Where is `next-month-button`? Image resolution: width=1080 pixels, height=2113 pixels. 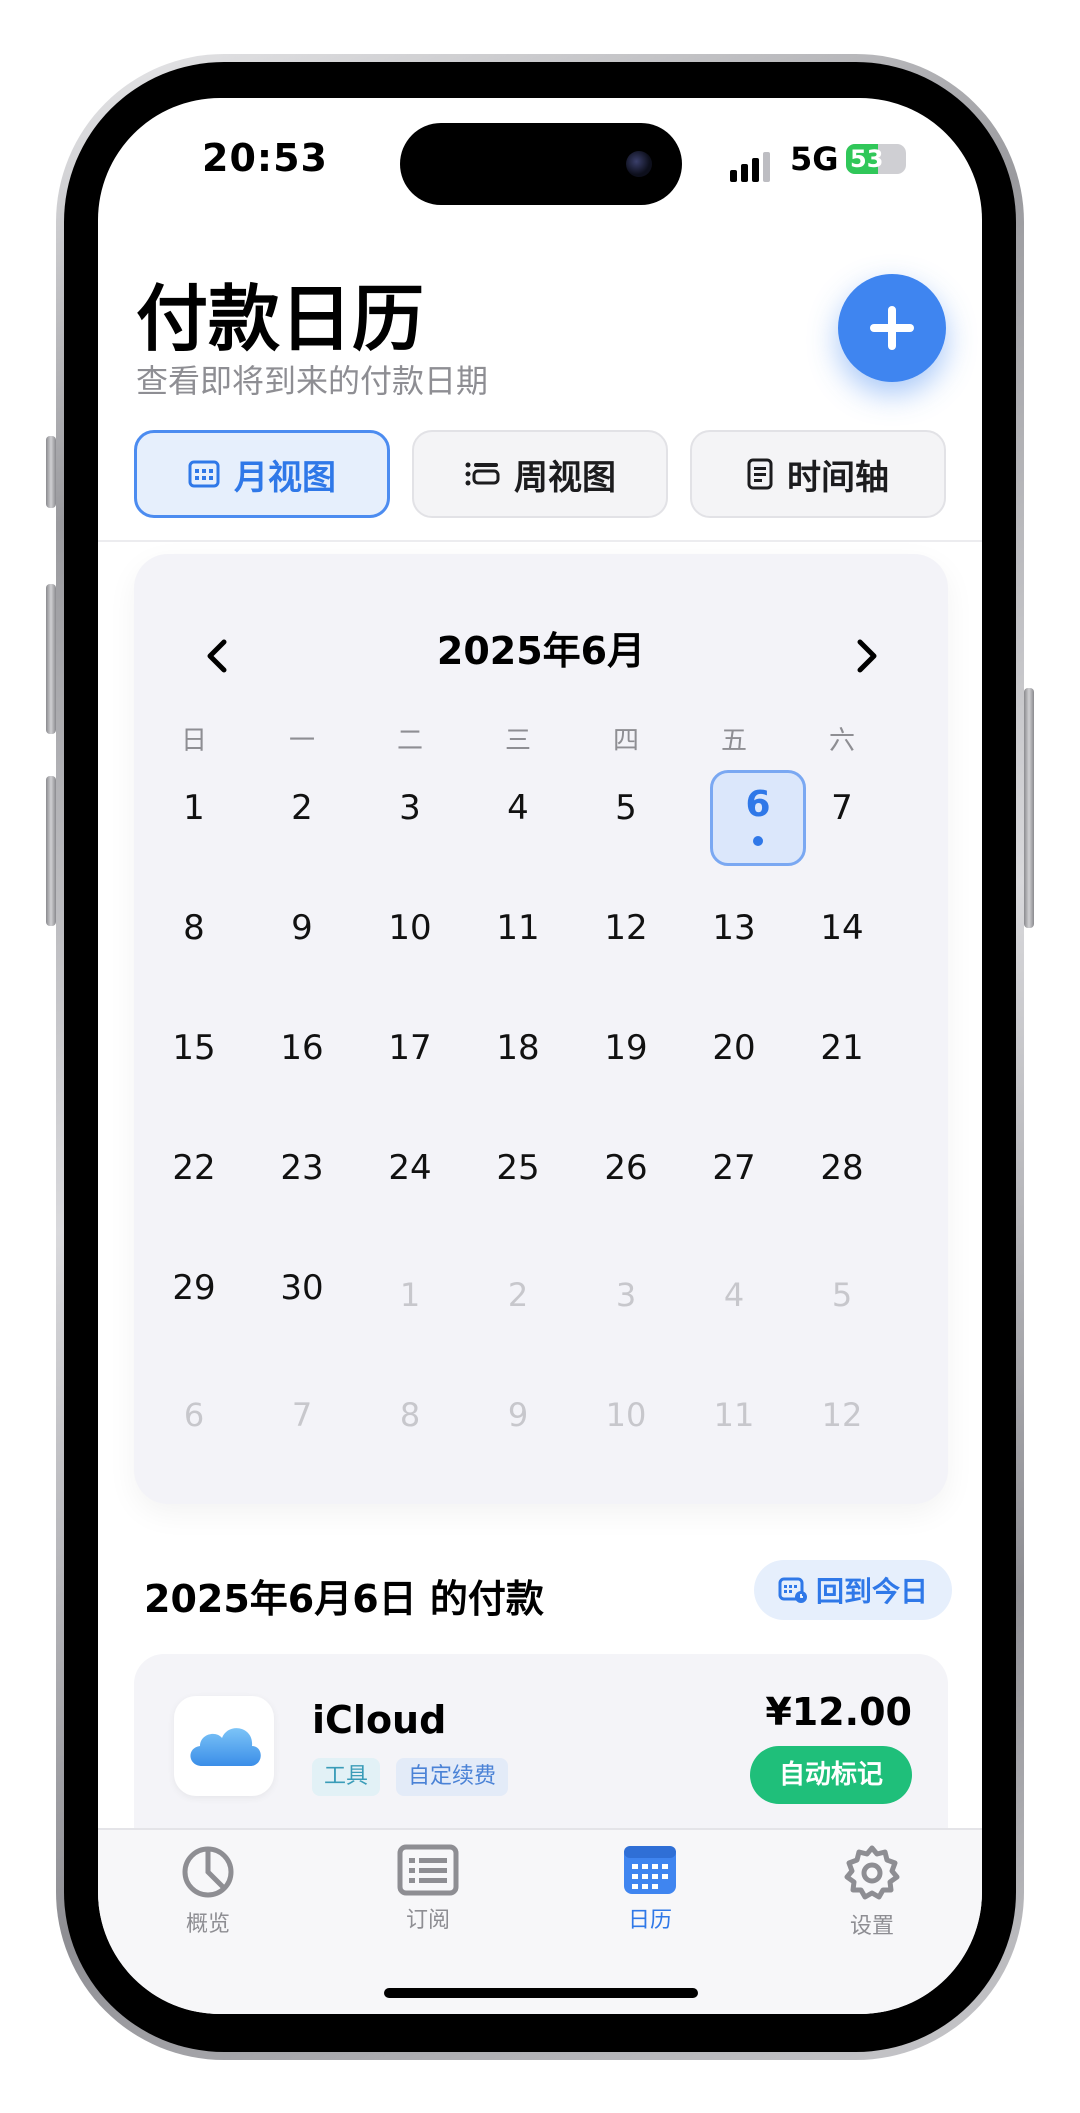
next-month-button is located at coordinates (866, 656).